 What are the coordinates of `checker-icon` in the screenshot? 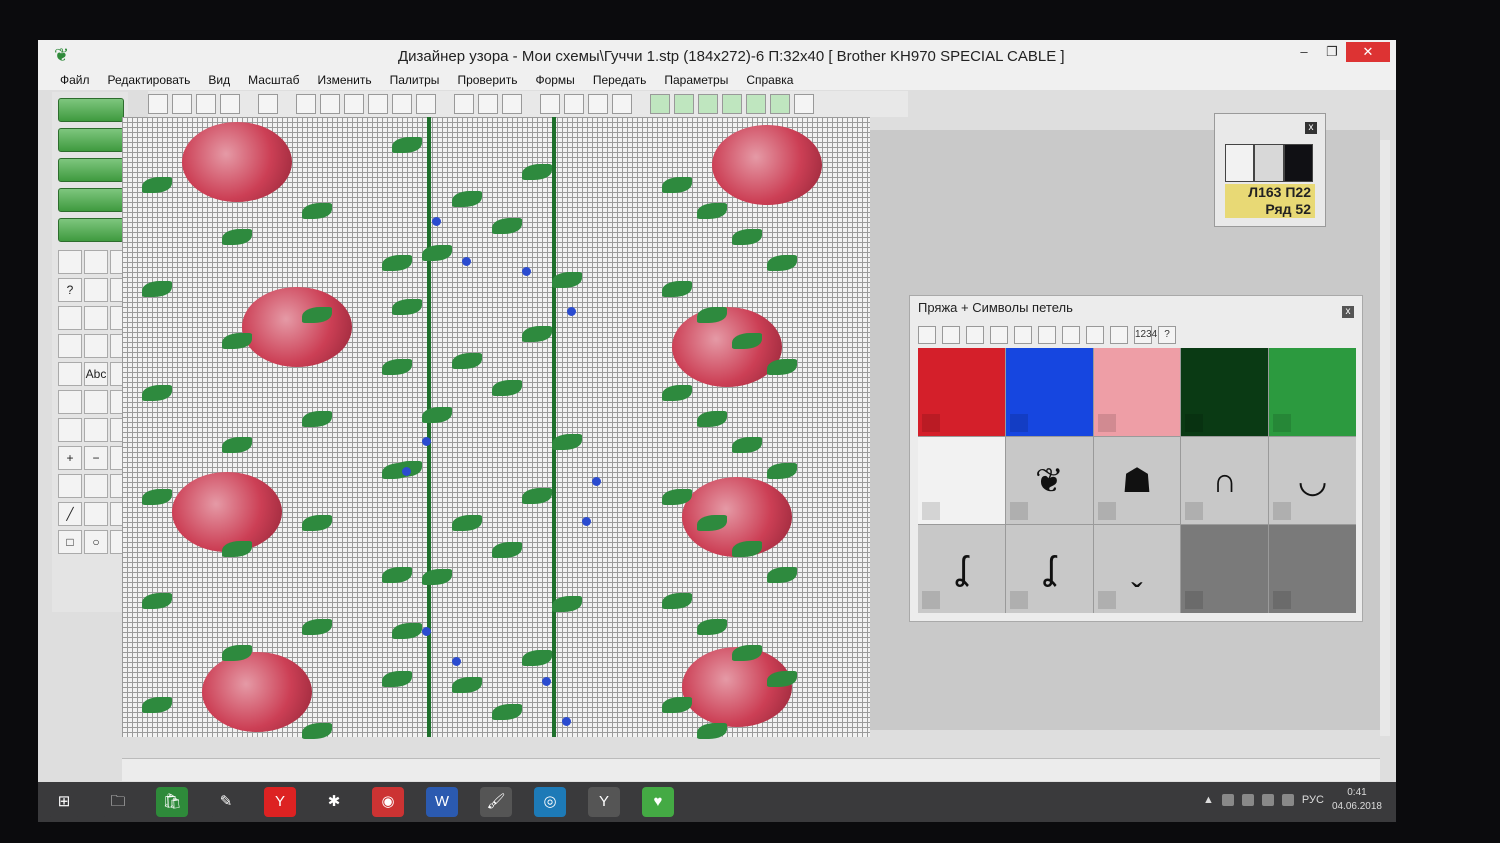 It's located at (70, 402).